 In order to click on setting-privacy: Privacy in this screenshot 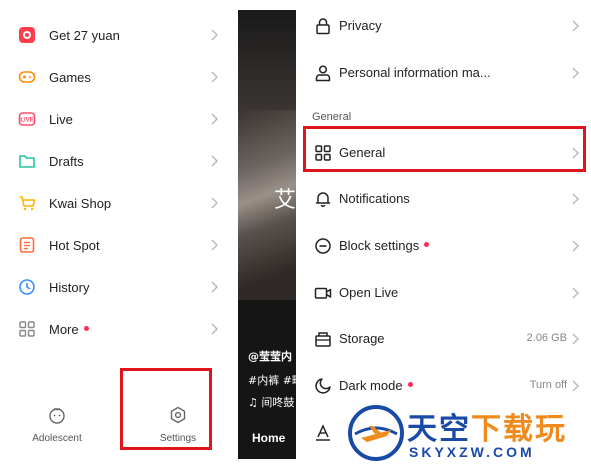, I will do `click(443, 26)`.